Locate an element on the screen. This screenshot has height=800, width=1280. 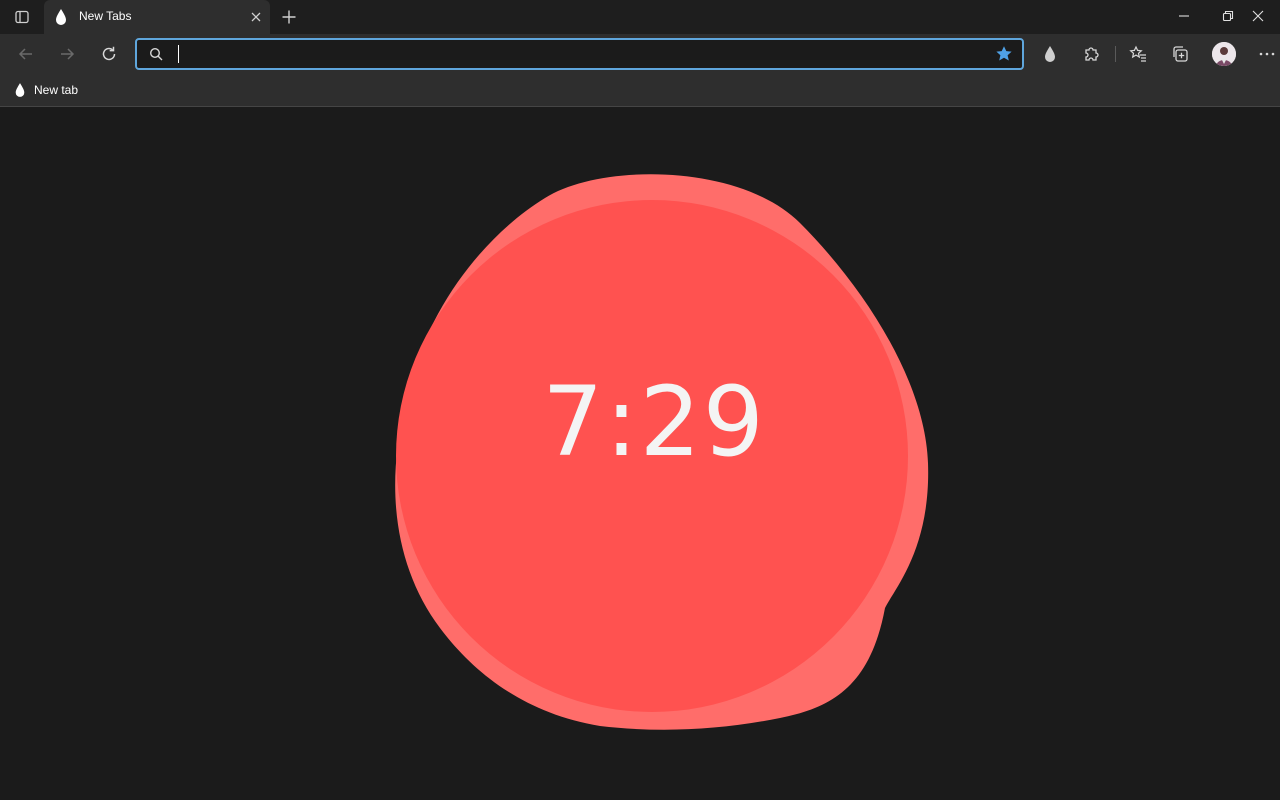
more-icon is located at coordinates (1267, 54).